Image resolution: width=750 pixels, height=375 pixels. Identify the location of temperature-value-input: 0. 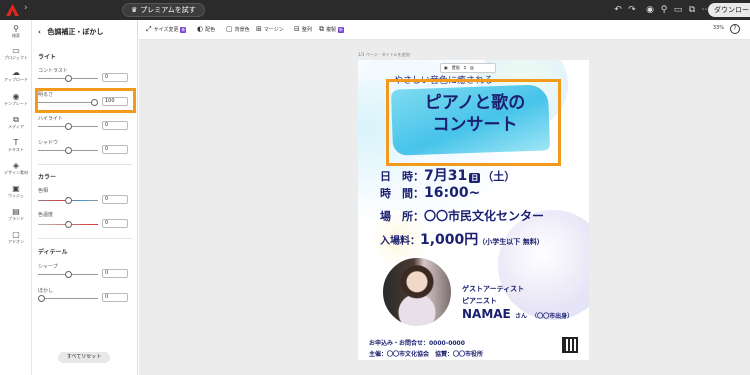
(115, 223).